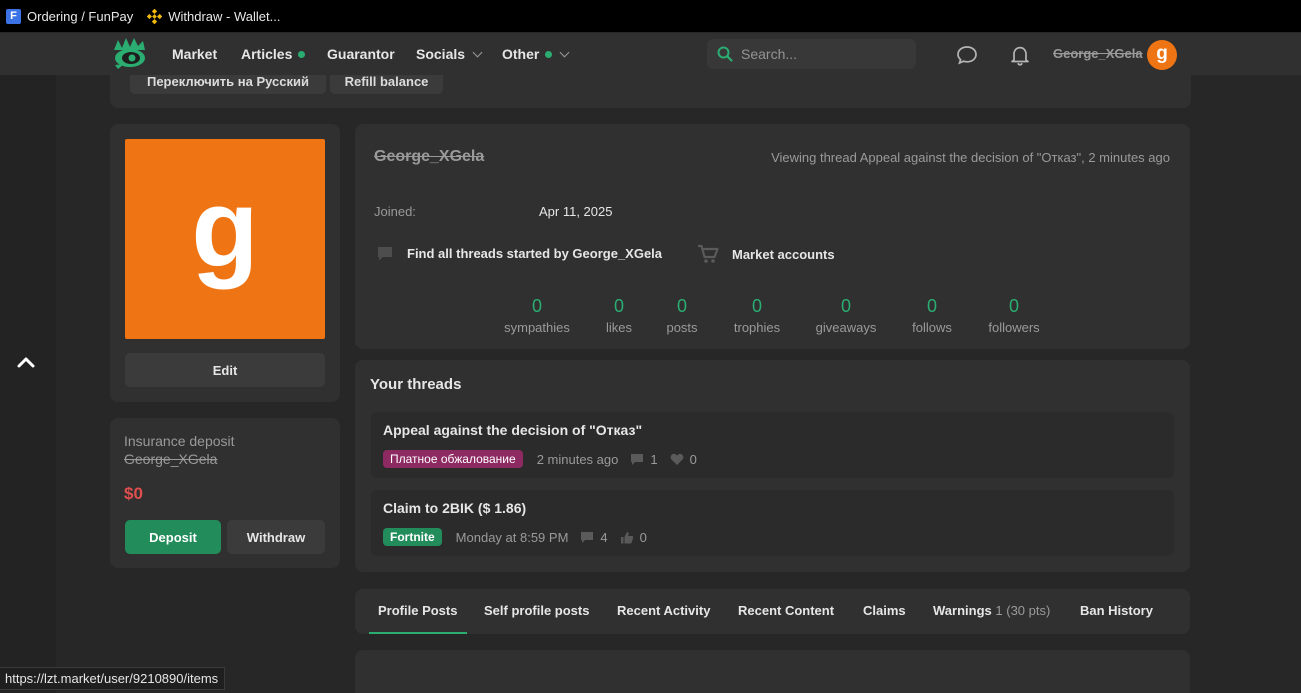  I want to click on thread-meta: Платное обжалование 2 minutes ago 1 0, so click(540, 459).